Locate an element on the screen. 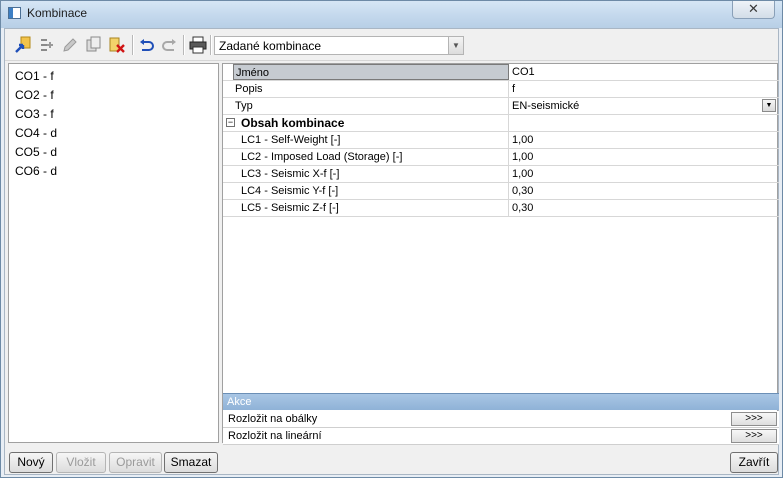 Image resolution: width=783 pixels, height=478 pixels. list-item: CO3 - f is located at coordinates (34, 114).